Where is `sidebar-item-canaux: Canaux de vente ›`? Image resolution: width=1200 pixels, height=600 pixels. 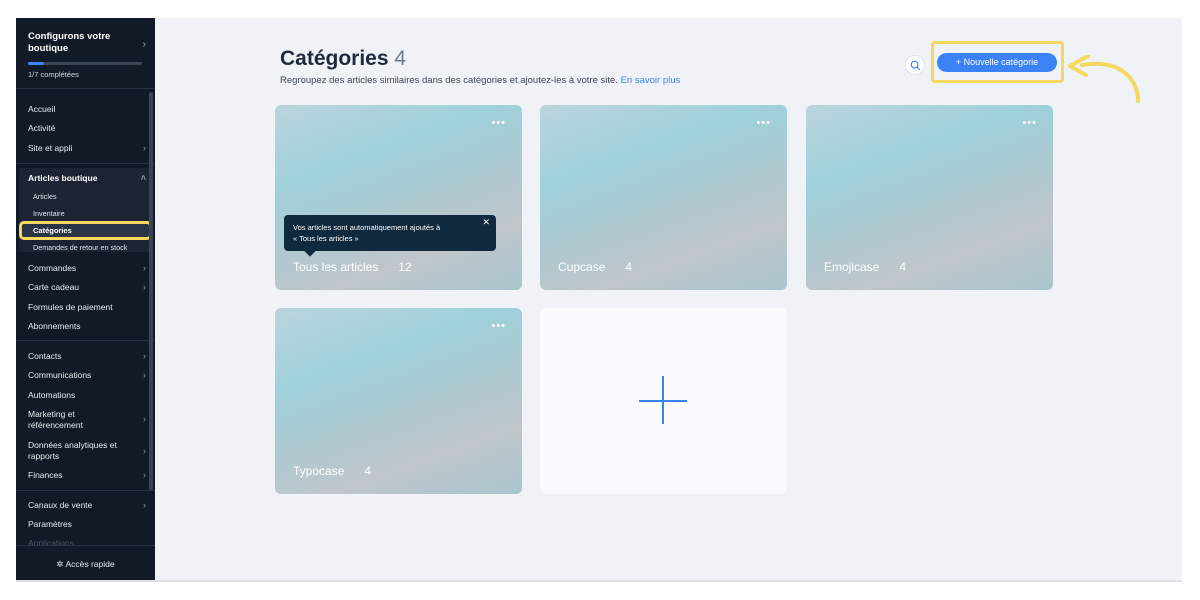
sidebar-item-canaux: Canaux de vente › is located at coordinates (87, 505).